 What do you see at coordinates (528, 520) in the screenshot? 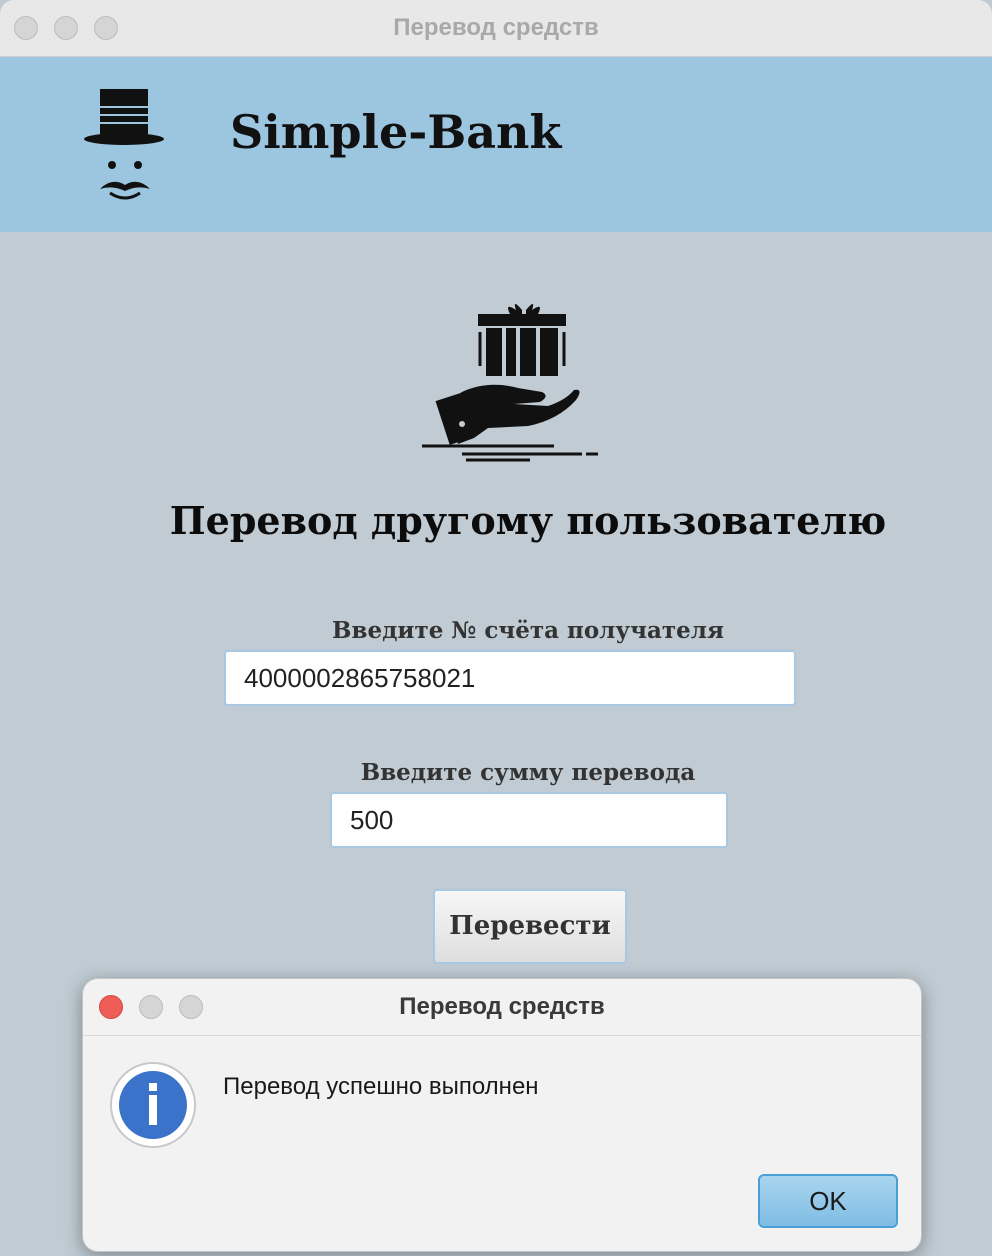
I see `page-title: Перевод другому пользователю` at bounding box center [528, 520].